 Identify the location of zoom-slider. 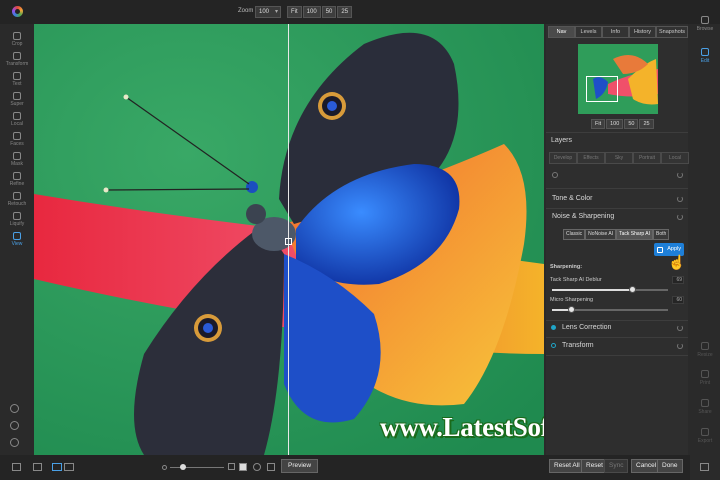
(197, 467).